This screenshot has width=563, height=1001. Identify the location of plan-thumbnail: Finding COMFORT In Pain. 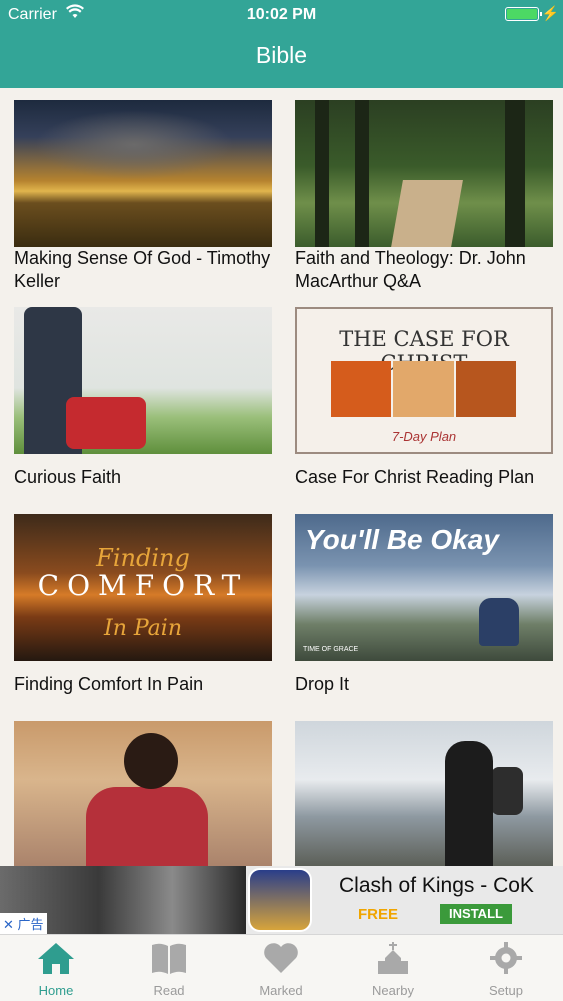
(143, 587).